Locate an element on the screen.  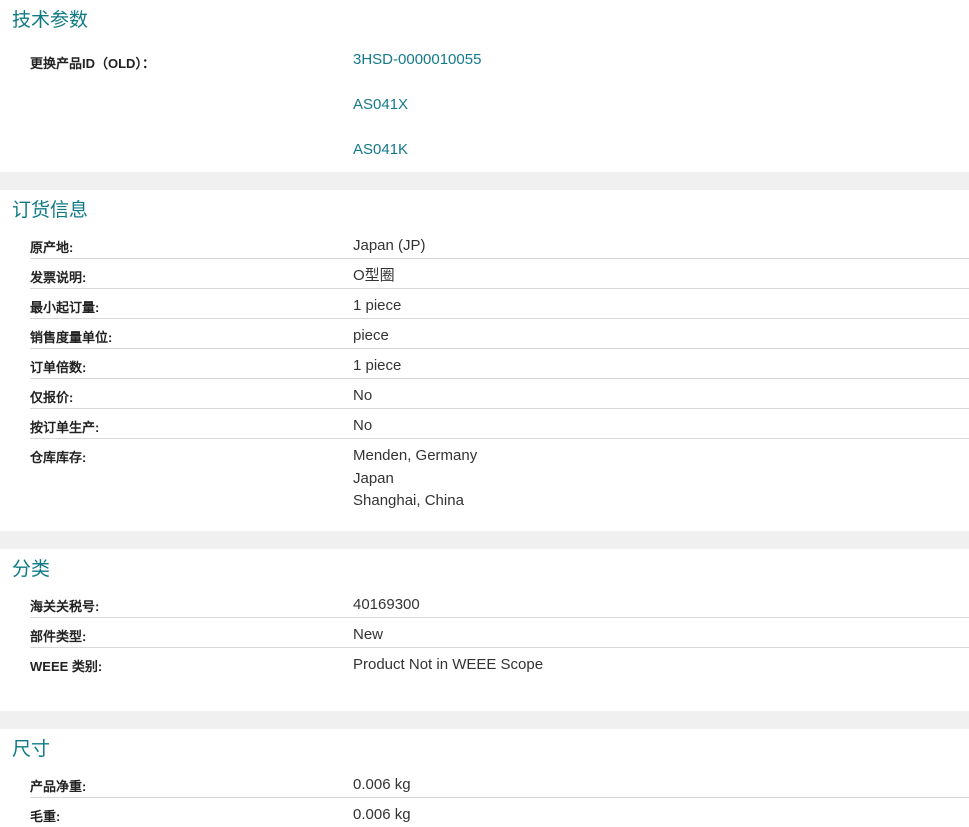
row-label: 海关关税号: is located at coordinates (65, 606).